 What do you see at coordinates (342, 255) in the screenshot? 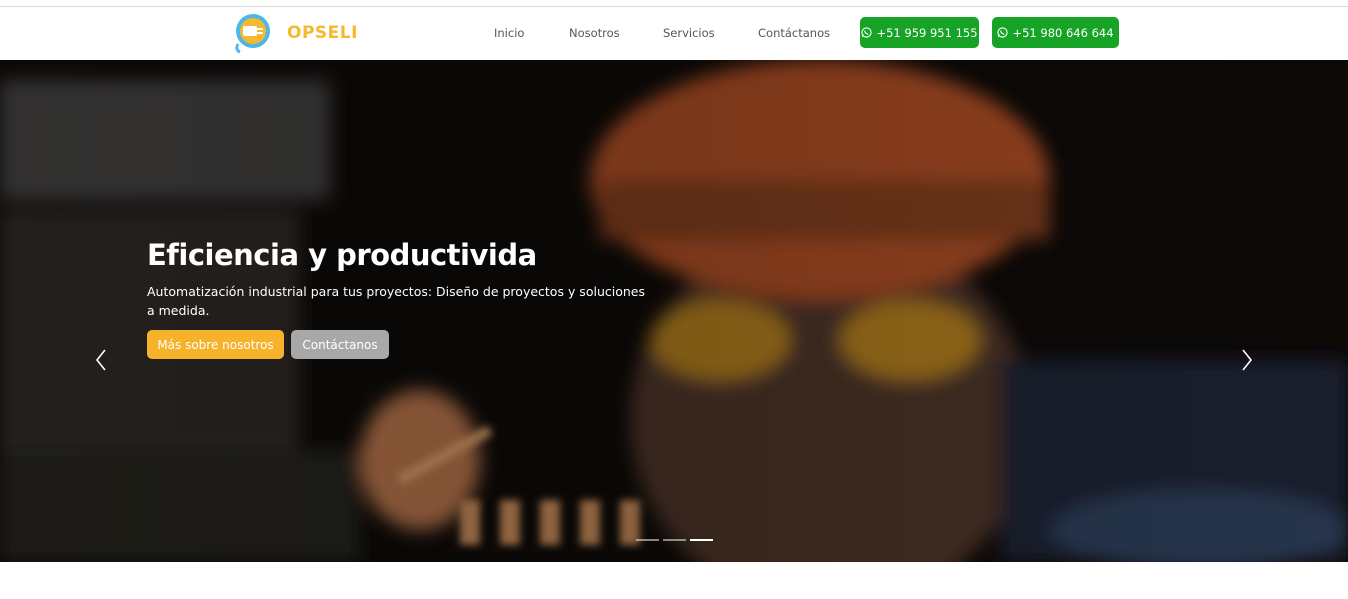
I see `hero-title: Eficiencia y productivida` at bounding box center [342, 255].